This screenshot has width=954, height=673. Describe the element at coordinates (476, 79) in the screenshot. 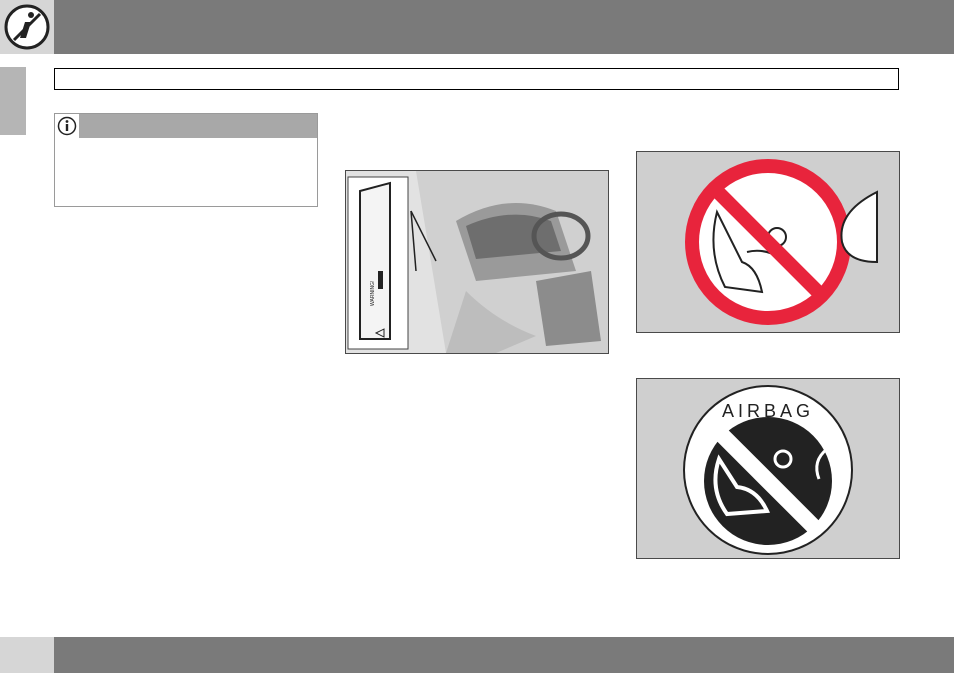

I see `section-title` at that location.